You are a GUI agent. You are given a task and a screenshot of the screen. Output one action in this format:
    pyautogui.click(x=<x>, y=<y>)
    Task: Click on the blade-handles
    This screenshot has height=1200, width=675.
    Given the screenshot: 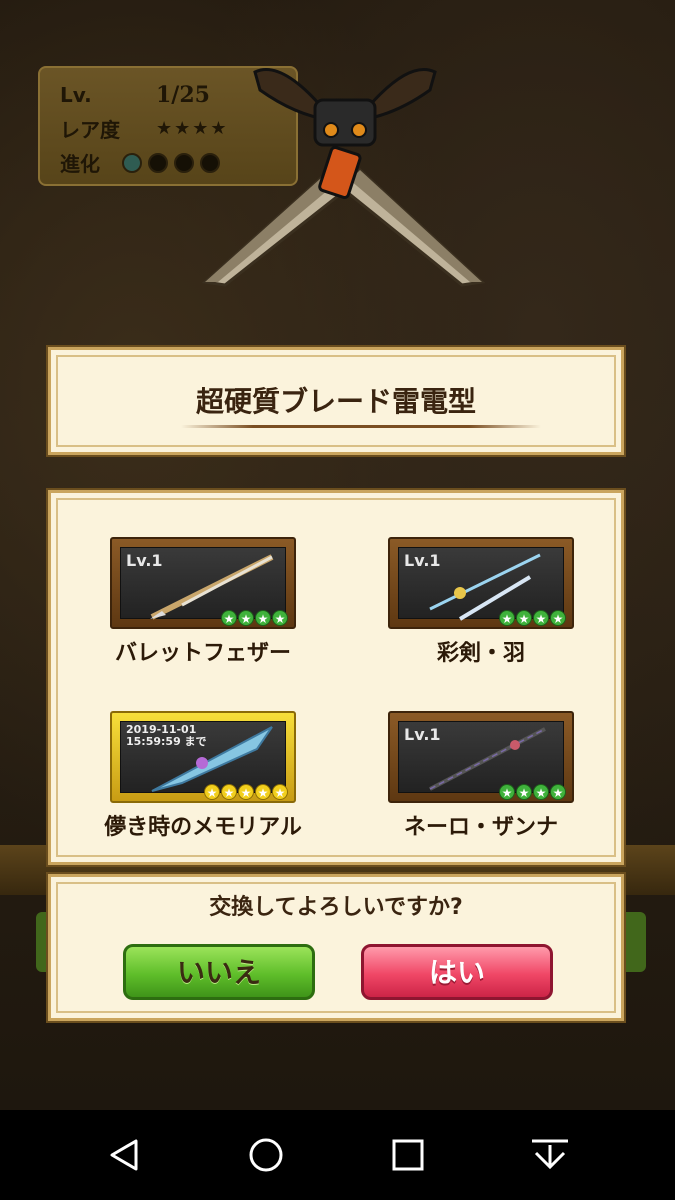 What is the action you would take?
    pyautogui.click(x=345, y=133)
    